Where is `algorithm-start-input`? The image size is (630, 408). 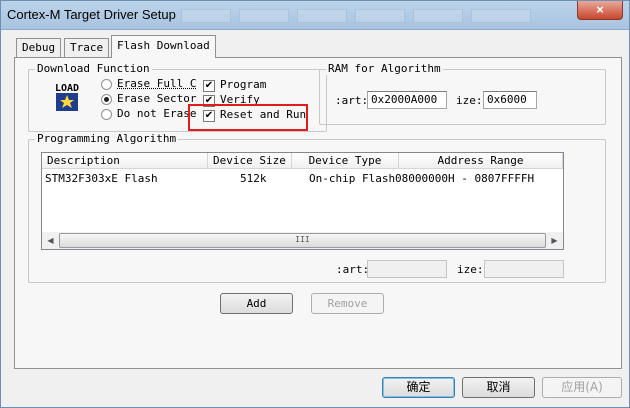
algorithm-start-input is located at coordinates (407, 269).